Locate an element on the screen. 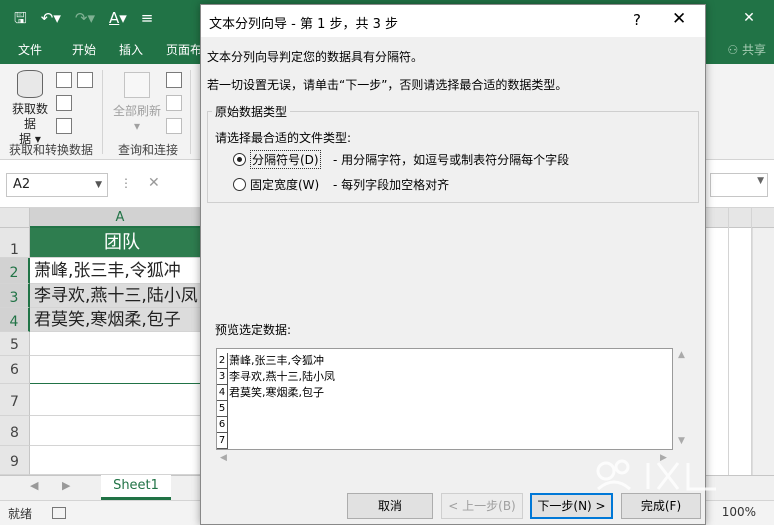 The height and width of the screenshot is (525, 774). share-label: 共享 is located at coordinates (753, 50).